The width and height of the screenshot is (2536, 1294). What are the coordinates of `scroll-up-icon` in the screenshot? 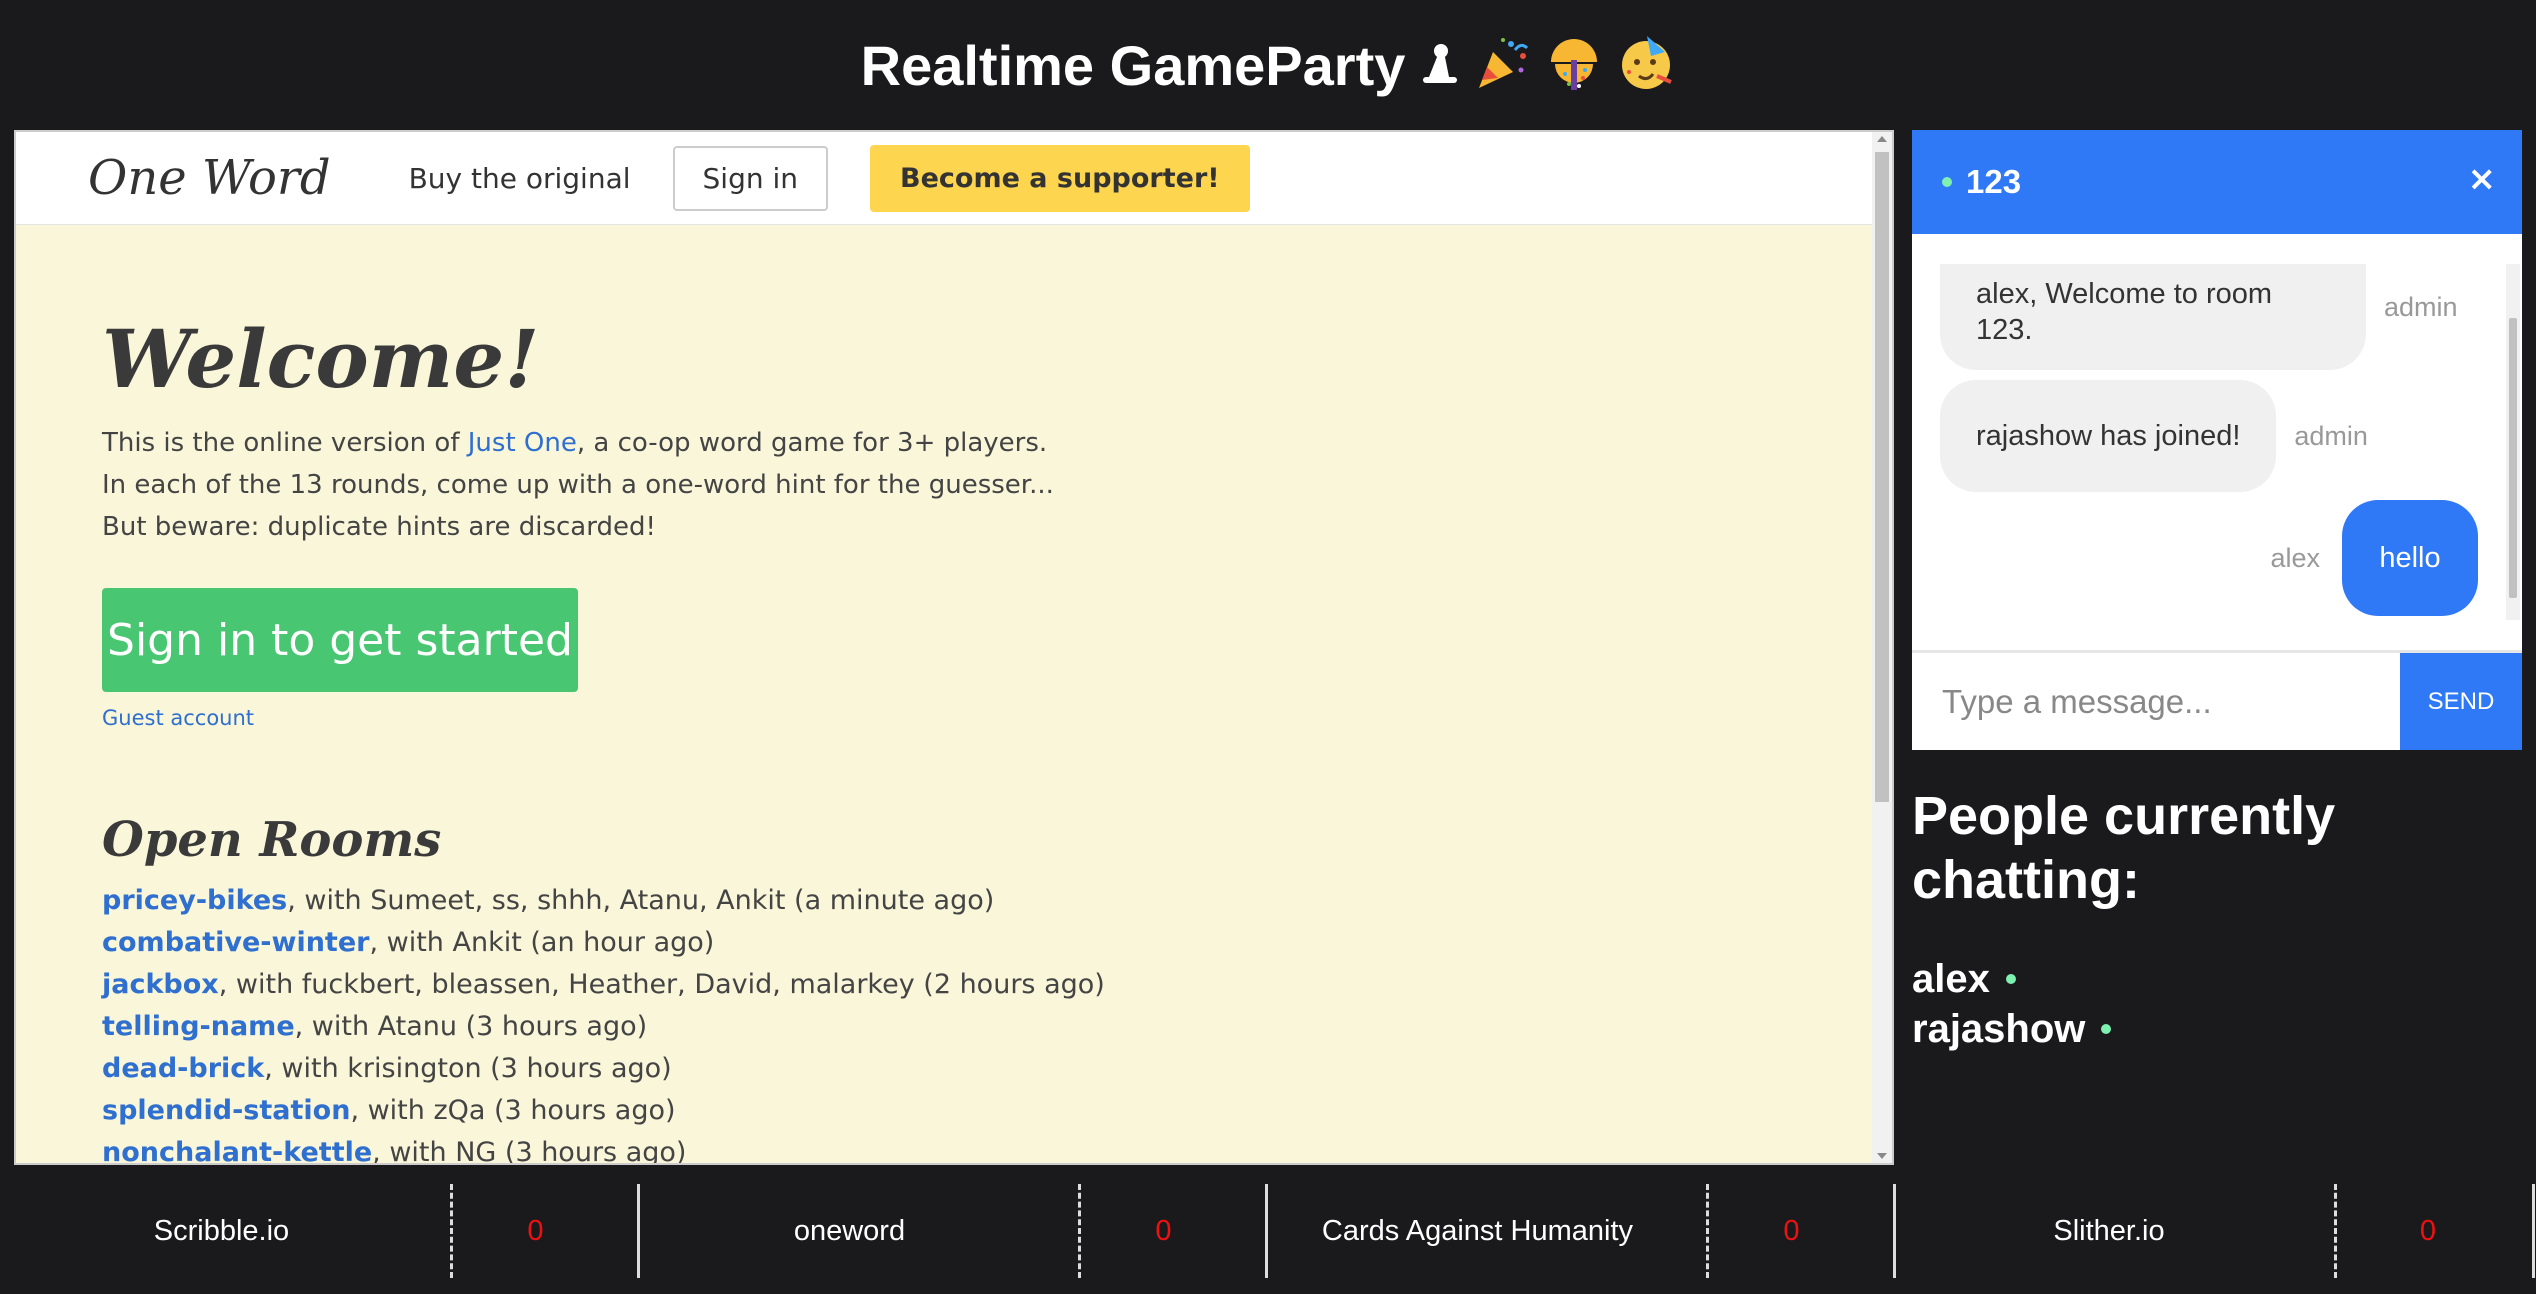 It's located at (1882, 139).